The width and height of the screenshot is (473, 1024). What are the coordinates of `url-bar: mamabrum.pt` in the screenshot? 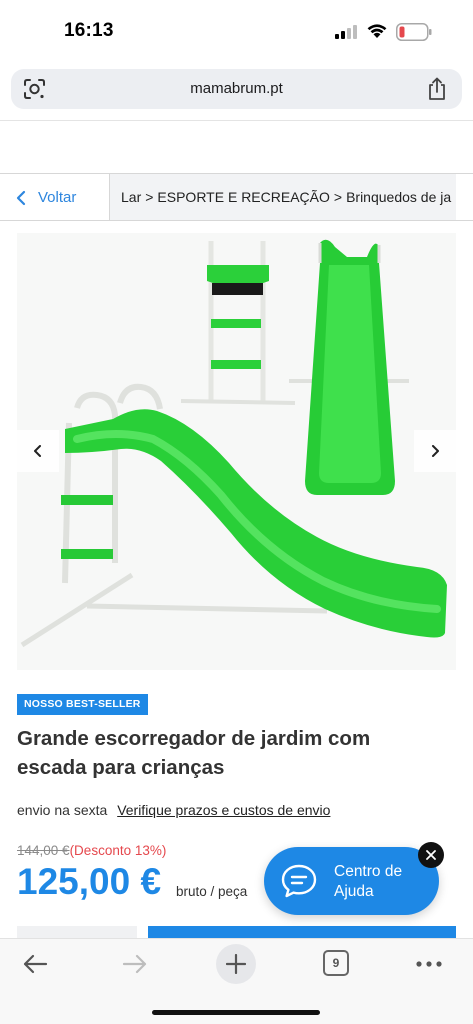 It's located at (236, 89).